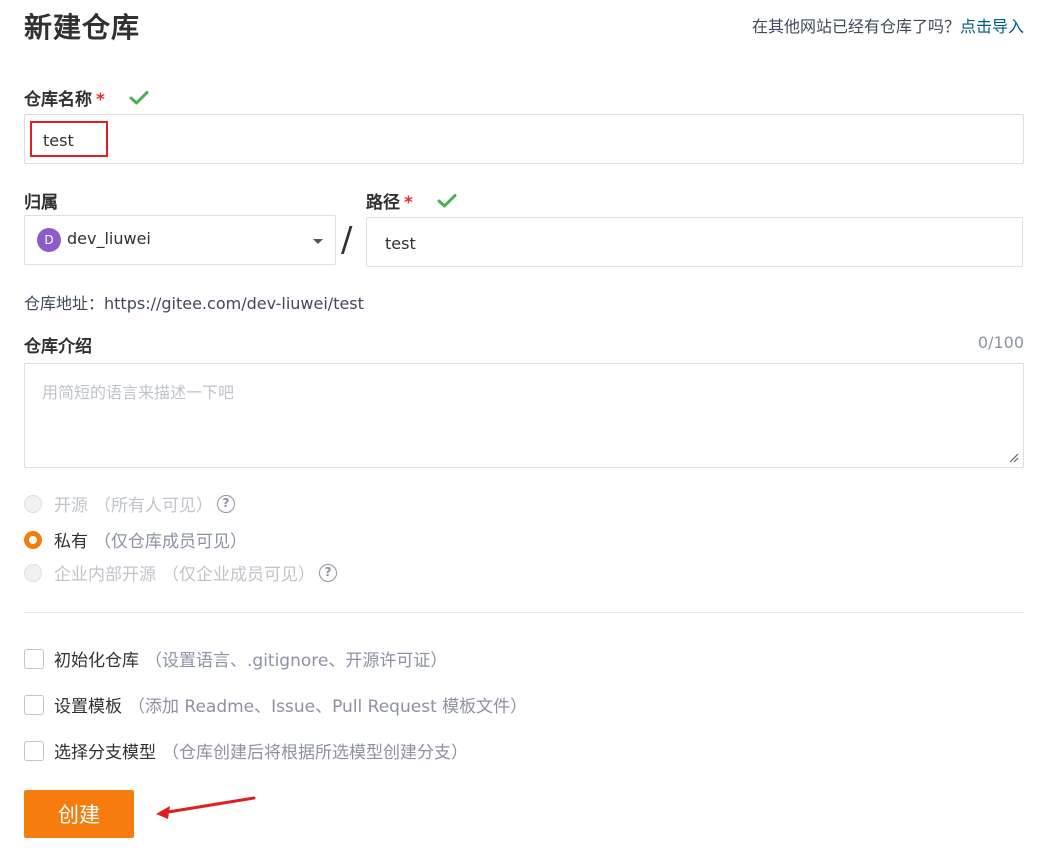 The image size is (1060, 848). What do you see at coordinates (296, 661) in the screenshot?
I see `option-init-repo-desc: （设置语言、.gitignore、开源许可证）` at bounding box center [296, 661].